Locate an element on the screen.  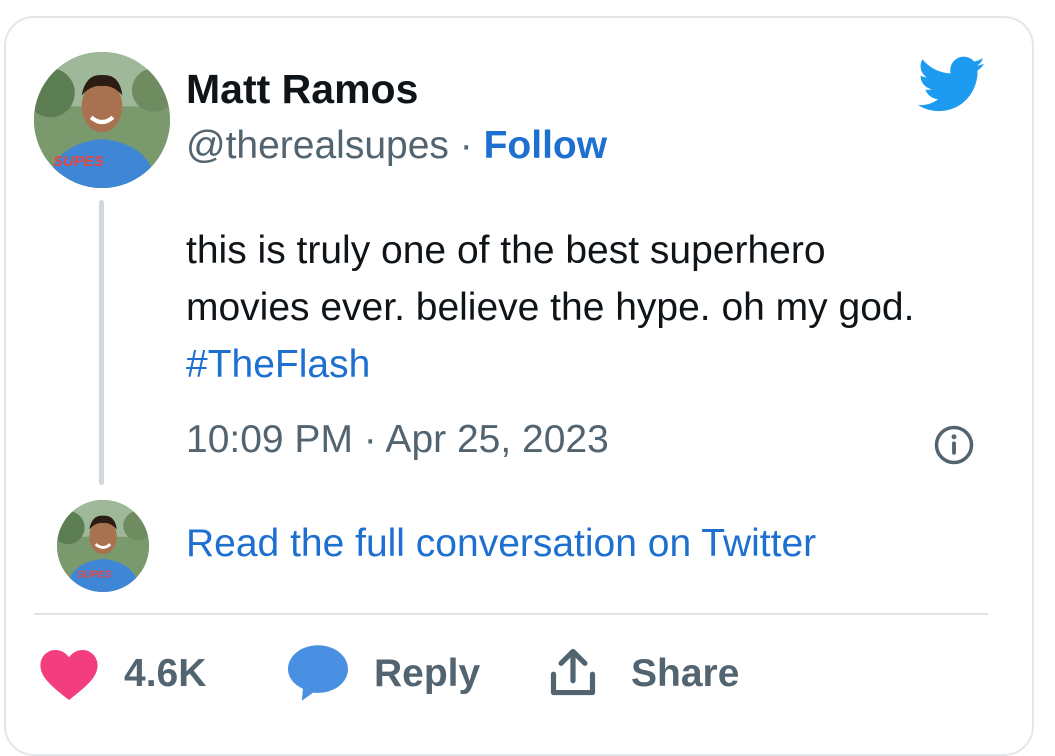
author-name: Matt Ramos is located at coordinates (302, 89).